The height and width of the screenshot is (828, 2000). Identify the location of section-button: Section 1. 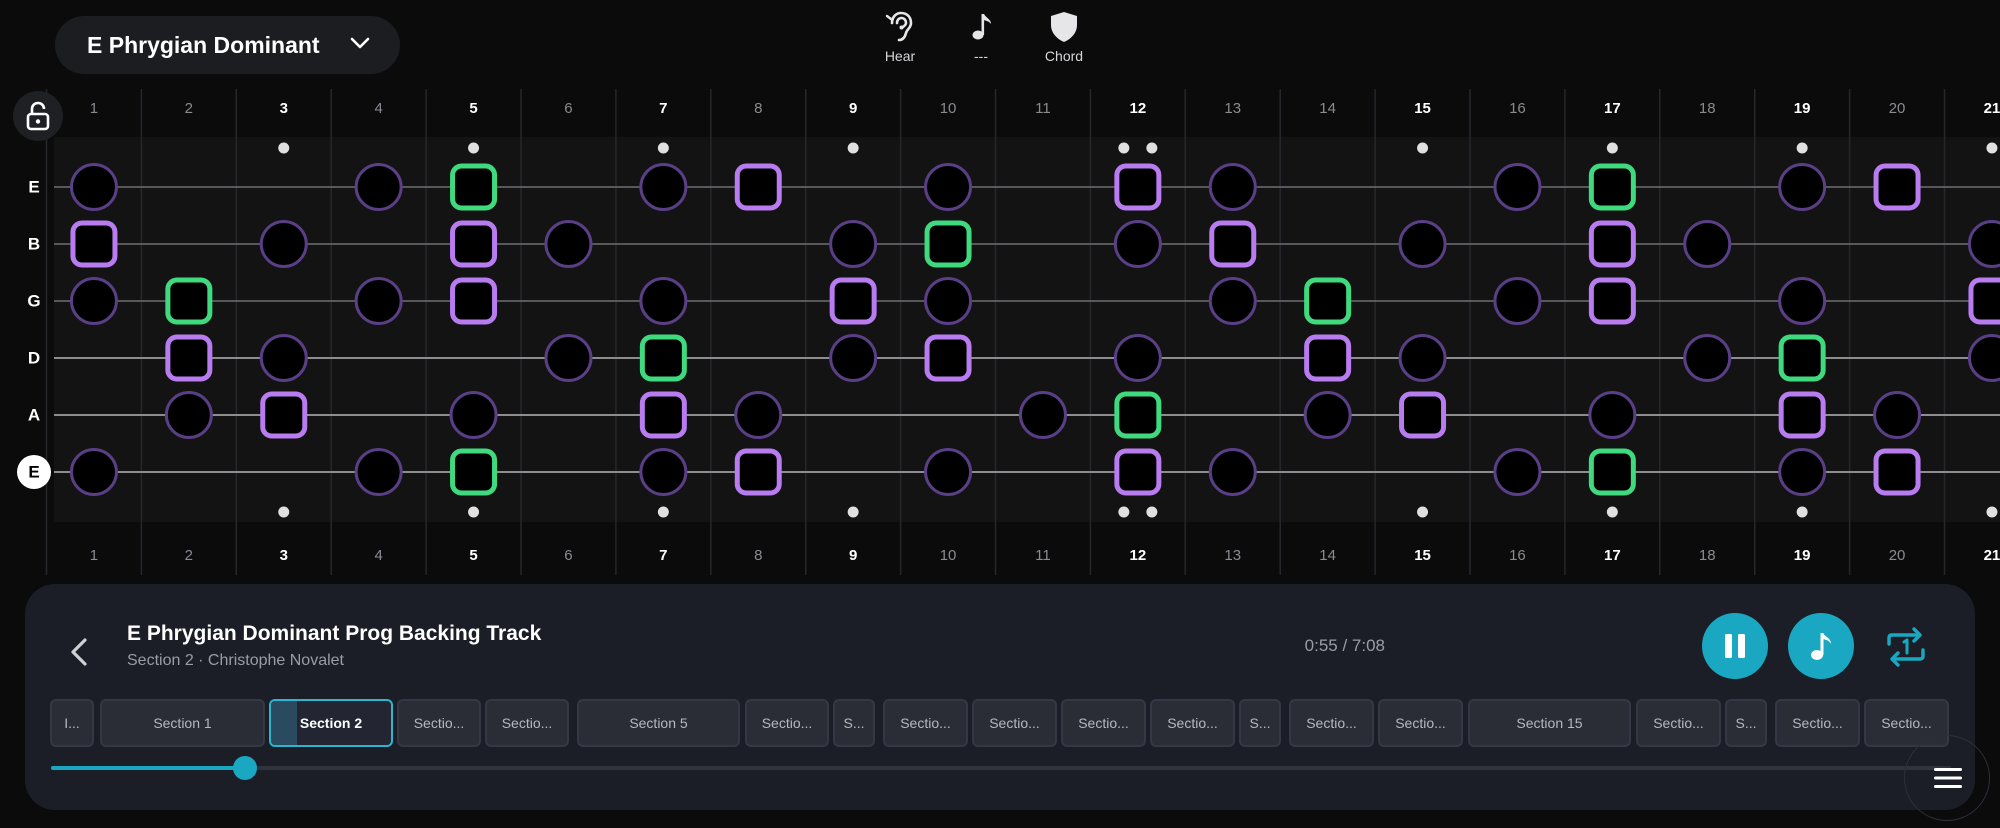
(182, 723).